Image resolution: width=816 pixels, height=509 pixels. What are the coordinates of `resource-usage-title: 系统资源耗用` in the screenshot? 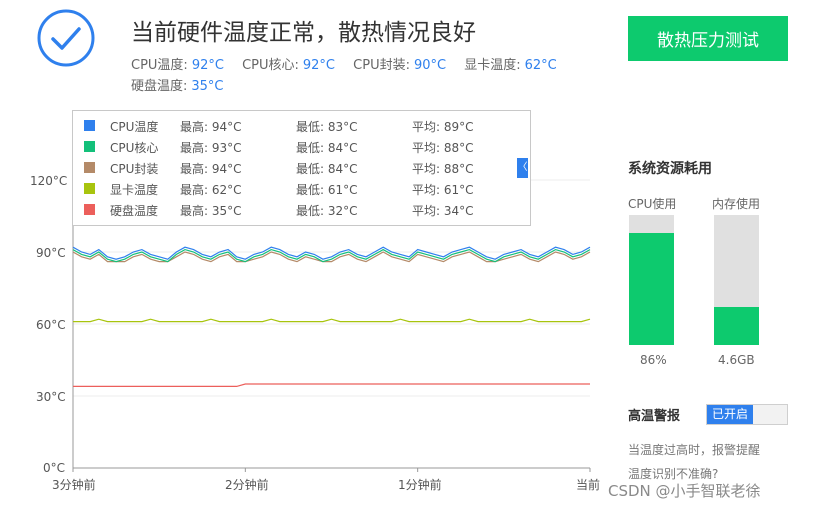 It's located at (670, 169).